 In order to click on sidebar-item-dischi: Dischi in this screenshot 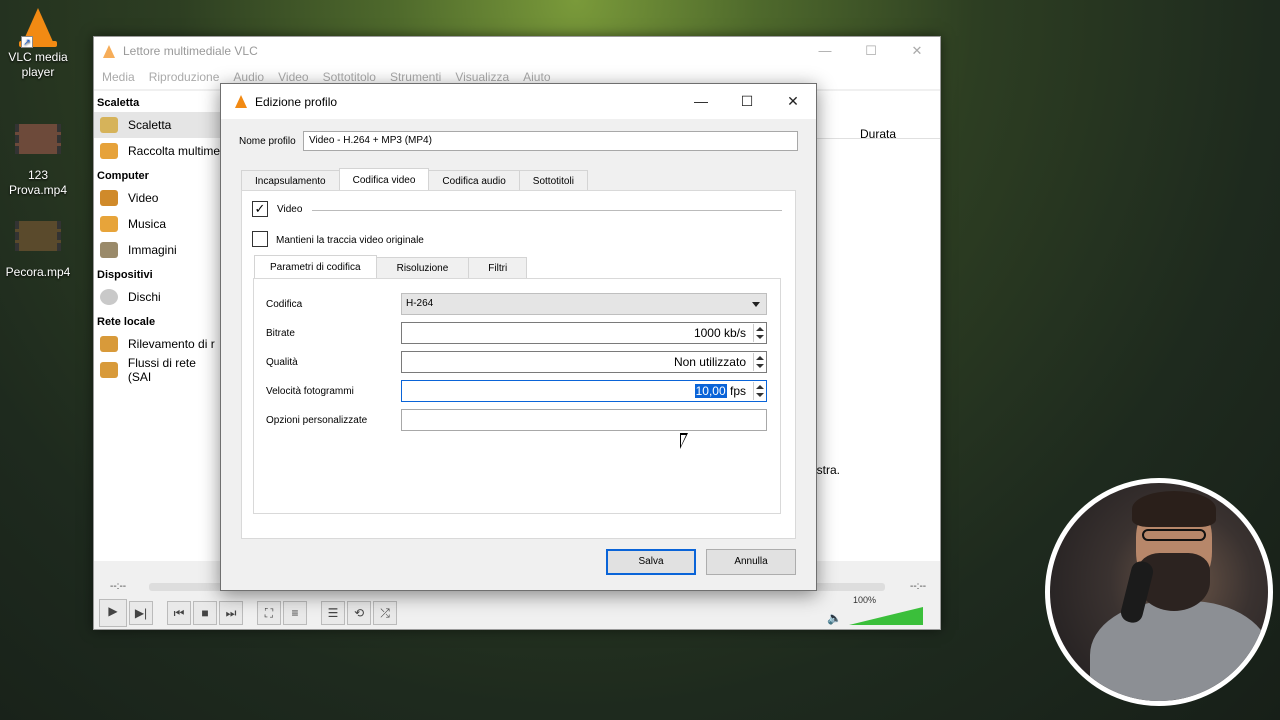, I will do `click(158, 297)`.